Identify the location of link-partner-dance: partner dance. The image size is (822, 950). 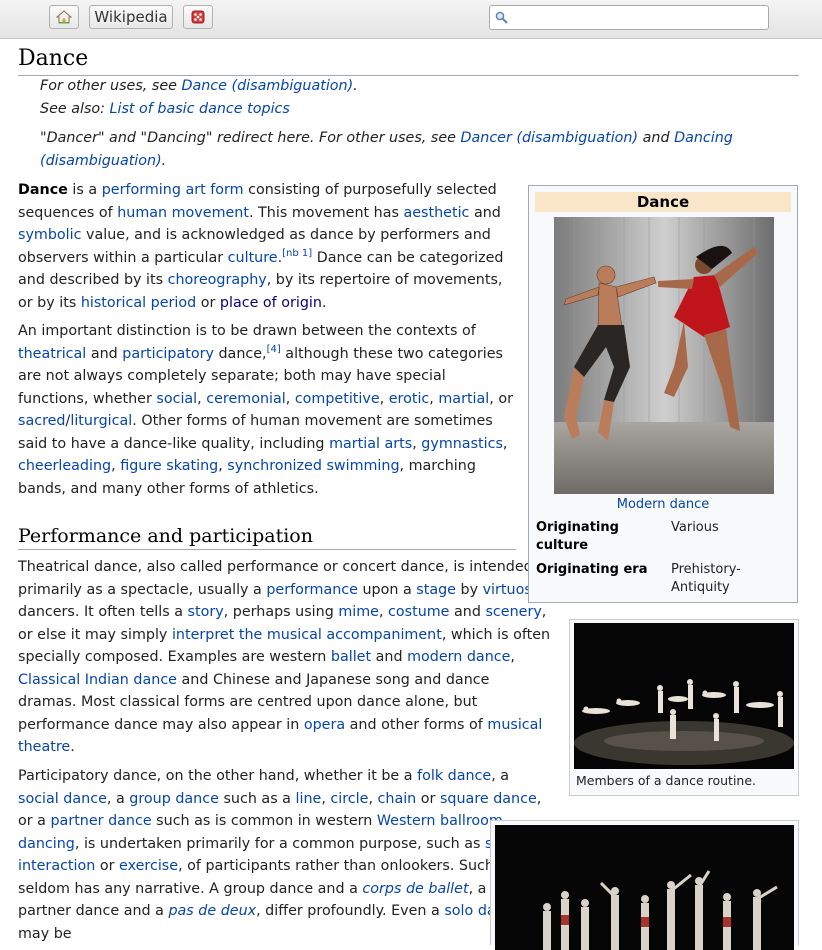
(100, 821).